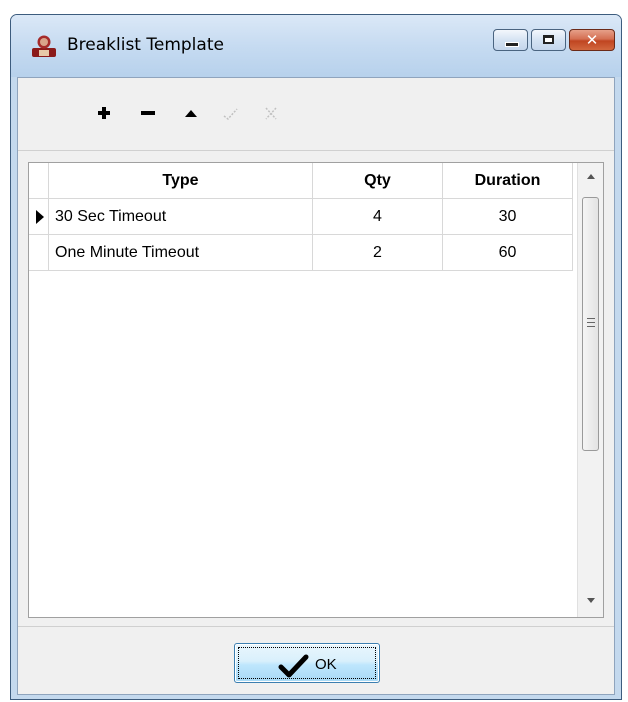  I want to click on close-icon: ✕, so click(592, 40).